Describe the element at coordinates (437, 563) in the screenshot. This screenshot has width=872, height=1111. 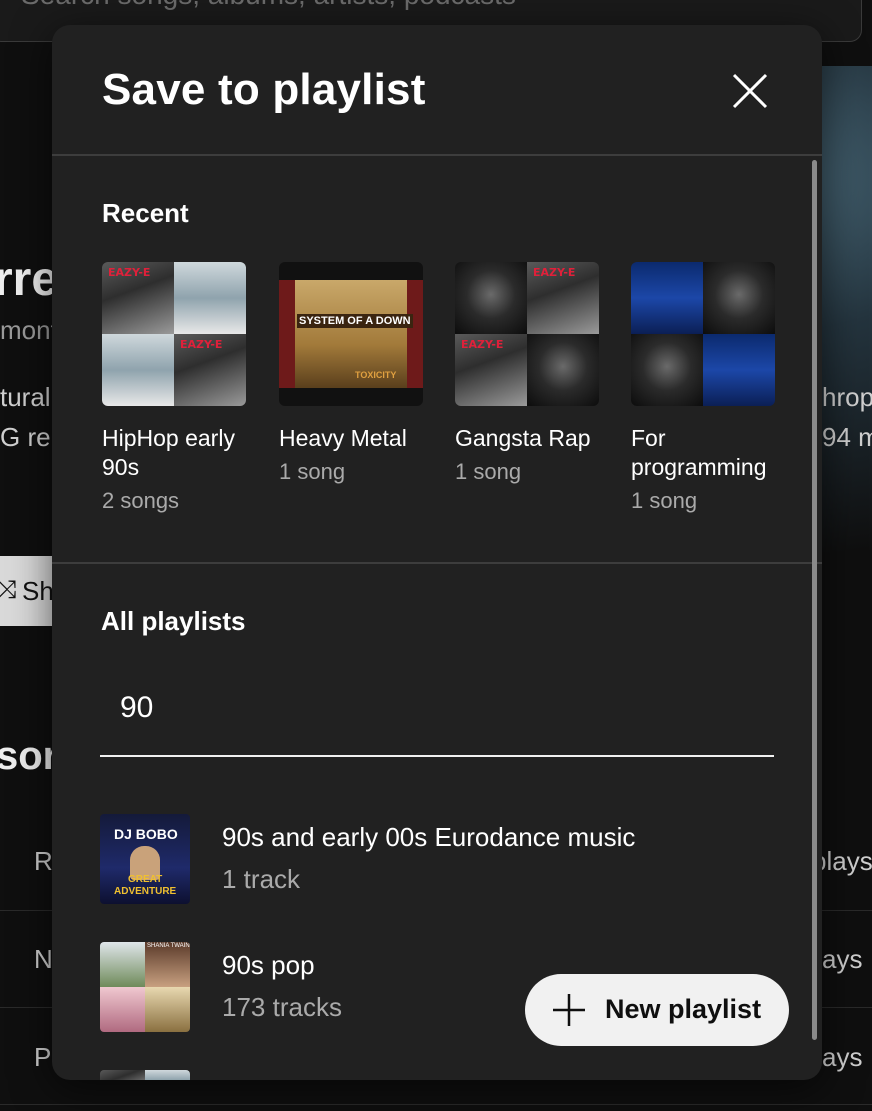
I see `section-divider` at that location.